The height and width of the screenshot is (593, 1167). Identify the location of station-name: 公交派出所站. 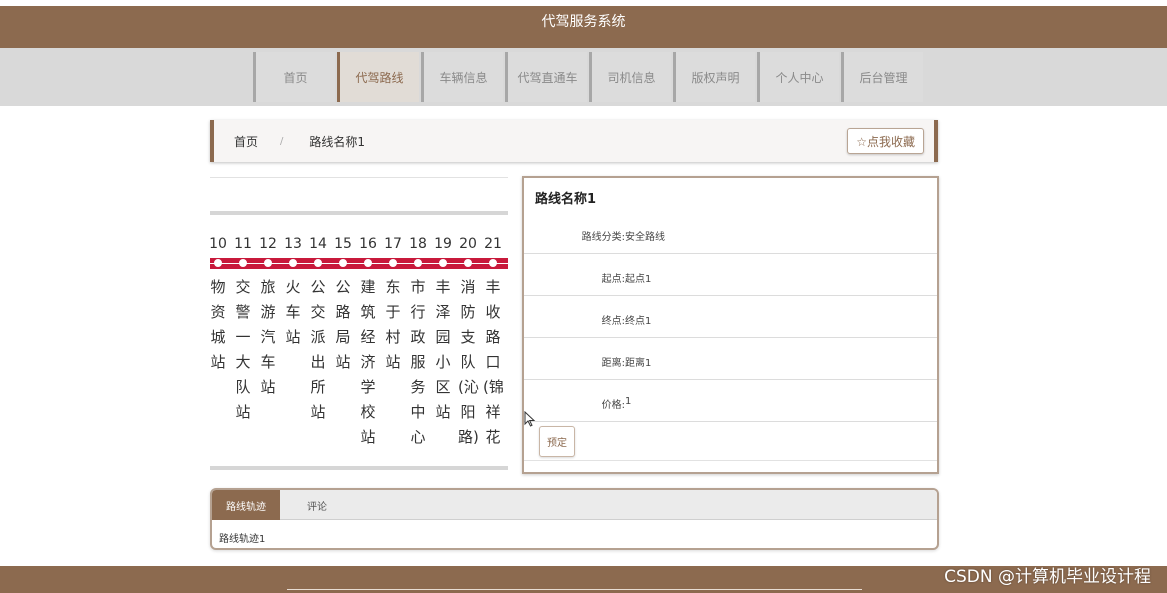
(318, 349).